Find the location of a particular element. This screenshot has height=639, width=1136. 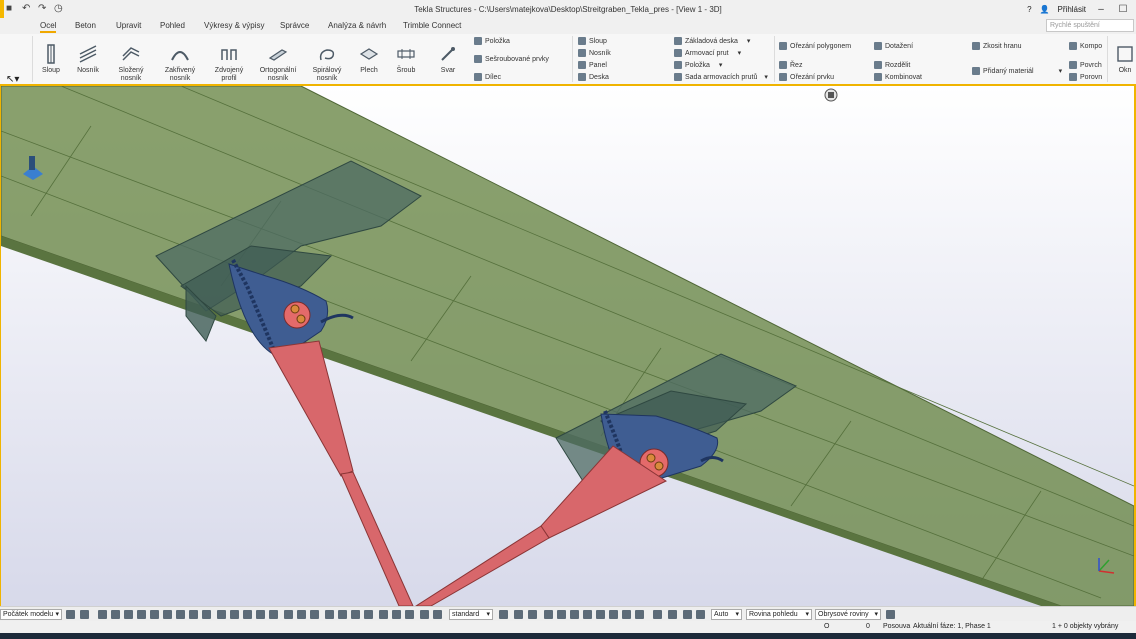

snap-override-icon is located at coordinates (409, 614).